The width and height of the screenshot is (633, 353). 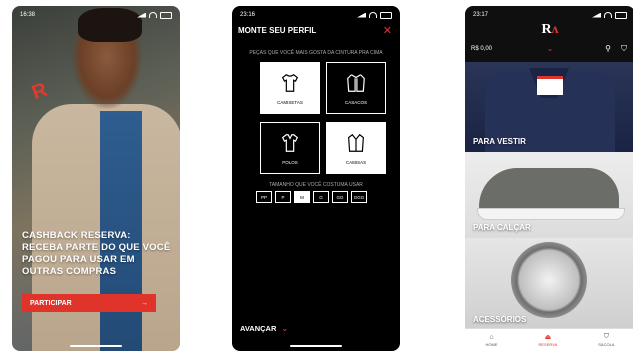 What do you see at coordinates (387, 30) in the screenshot?
I see `close-icon: ✕` at bounding box center [387, 30].